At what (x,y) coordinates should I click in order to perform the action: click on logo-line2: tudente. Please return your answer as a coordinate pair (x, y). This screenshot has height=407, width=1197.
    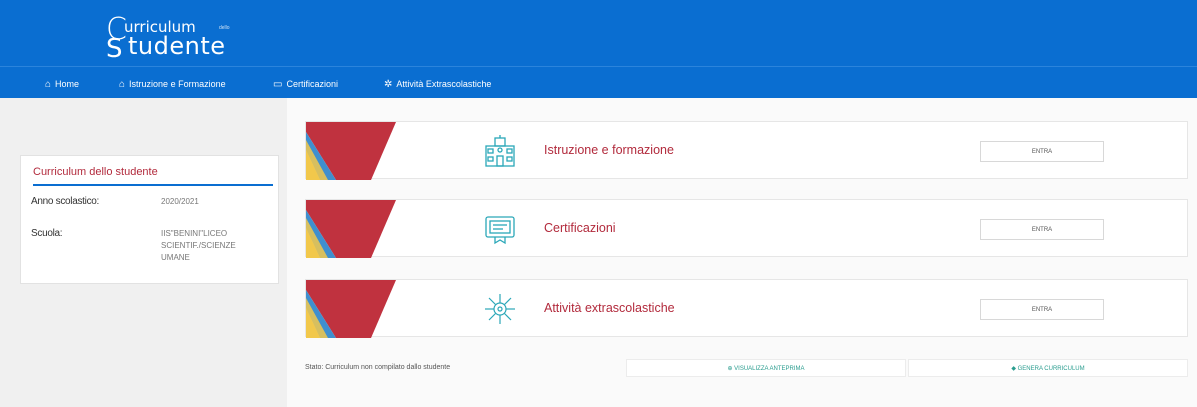
    Looking at the image, I should click on (177, 46).